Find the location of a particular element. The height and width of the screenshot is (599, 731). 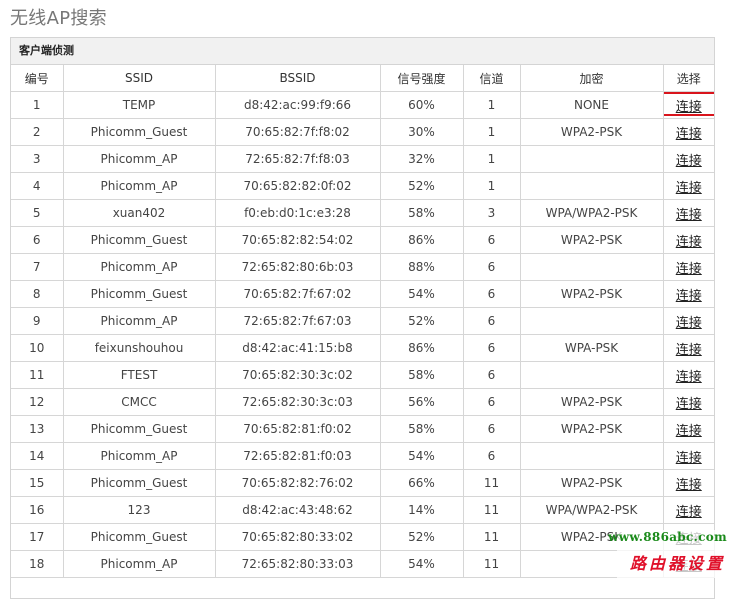

cell-number: 5 is located at coordinates (37, 213).